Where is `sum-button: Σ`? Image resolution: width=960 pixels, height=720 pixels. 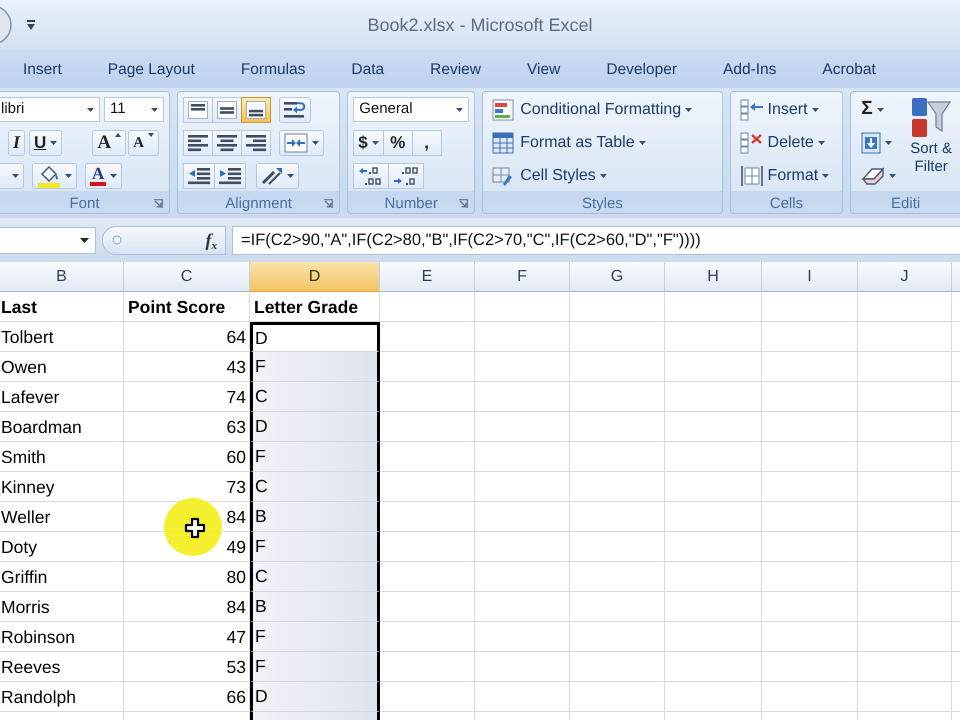 sum-button: Σ is located at coordinates (879, 109).